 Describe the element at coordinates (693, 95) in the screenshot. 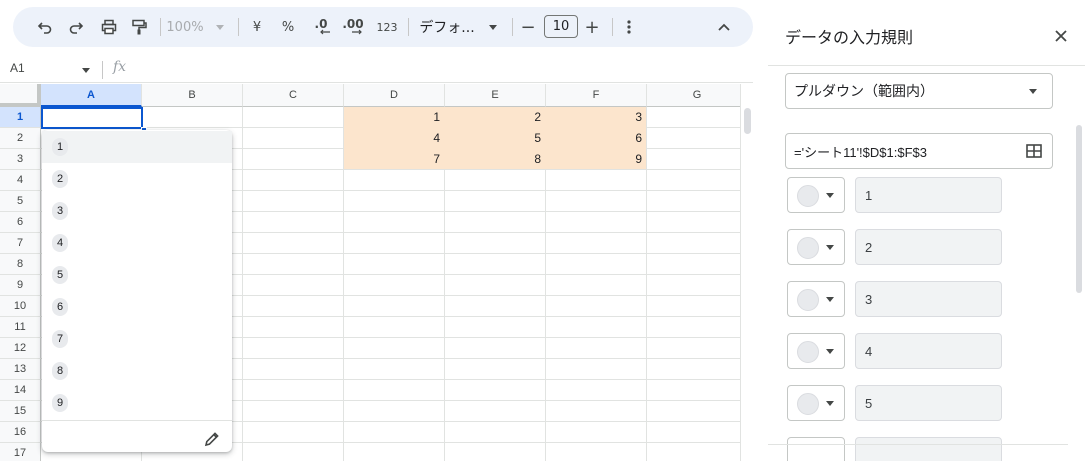

I see `column-header-g: G` at that location.